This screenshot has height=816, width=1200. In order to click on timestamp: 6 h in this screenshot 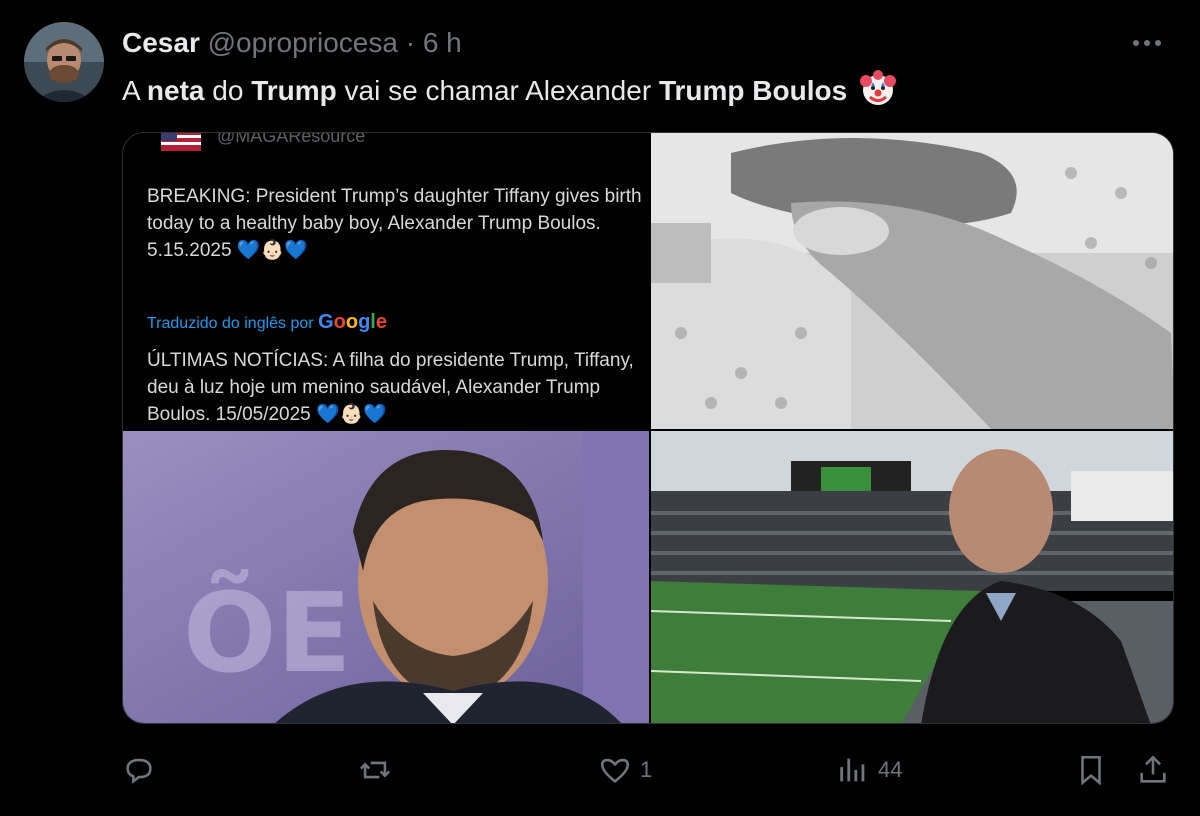, I will do `click(442, 42)`.